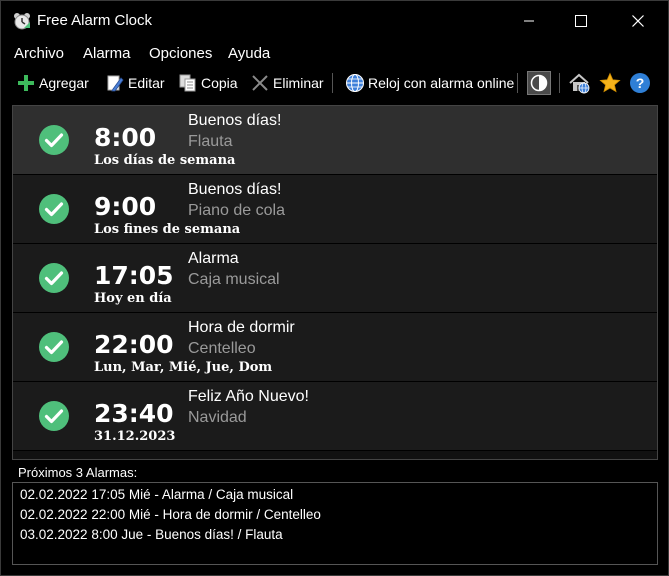 Image resolution: width=669 pixels, height=576 pixels. I want to click on help-button: ?, so click(640, 83).